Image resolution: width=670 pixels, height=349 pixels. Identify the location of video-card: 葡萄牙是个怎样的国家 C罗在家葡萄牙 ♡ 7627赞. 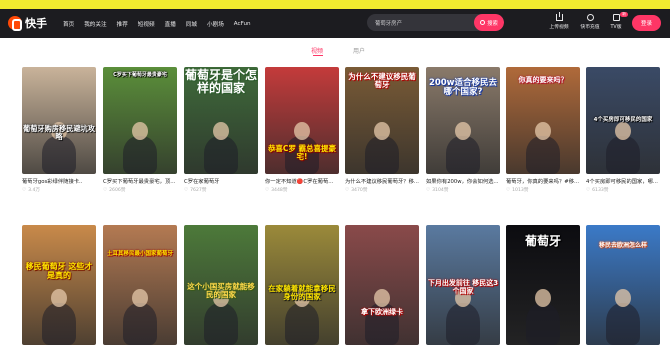
(221, 130).